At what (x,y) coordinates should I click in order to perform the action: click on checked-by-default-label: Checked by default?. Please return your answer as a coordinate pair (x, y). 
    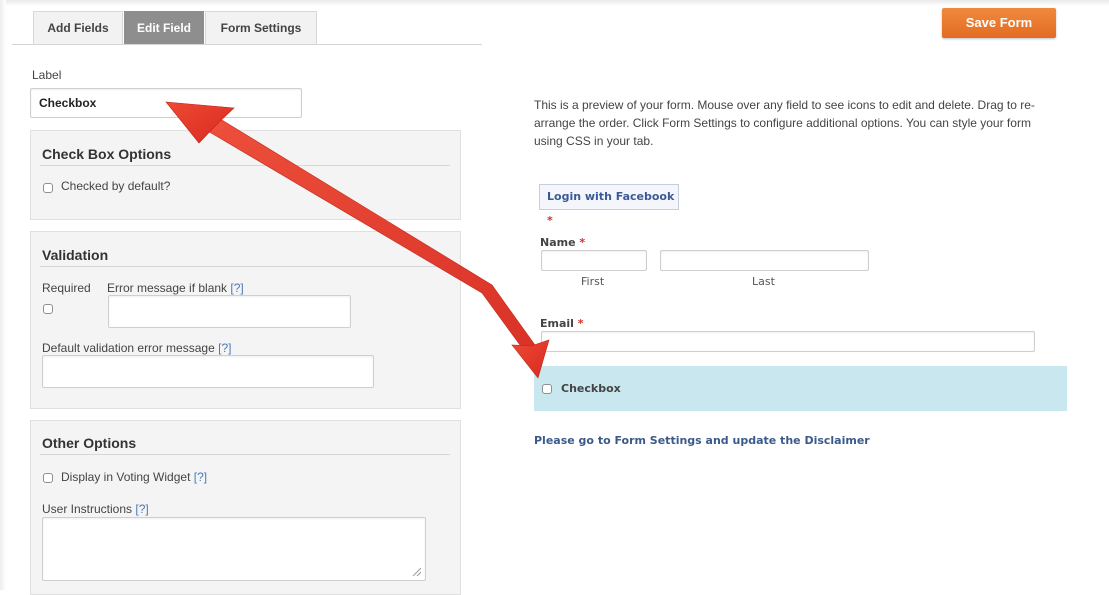
    Looking at the image, I should click on (116, 186).